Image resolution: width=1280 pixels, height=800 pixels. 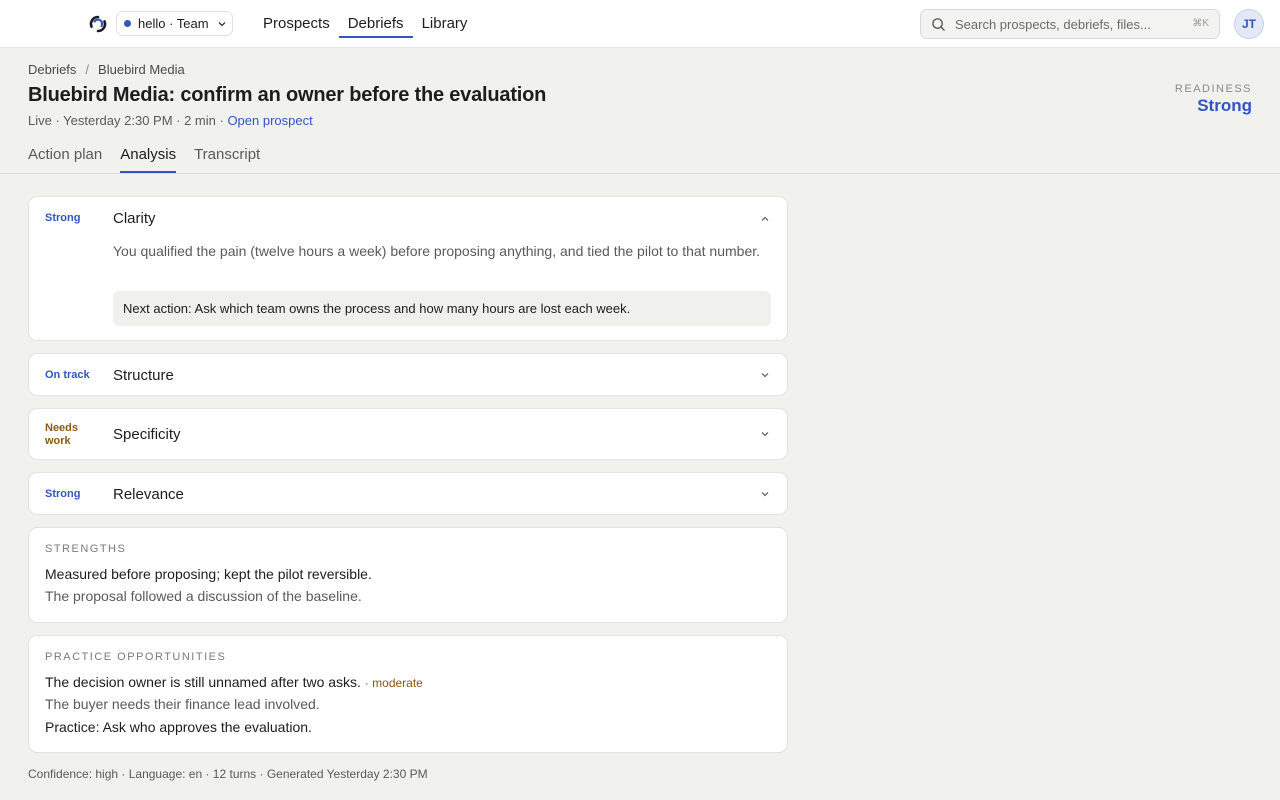 I want to click on rubric-name: Relevance, so click(x=148, y=494).